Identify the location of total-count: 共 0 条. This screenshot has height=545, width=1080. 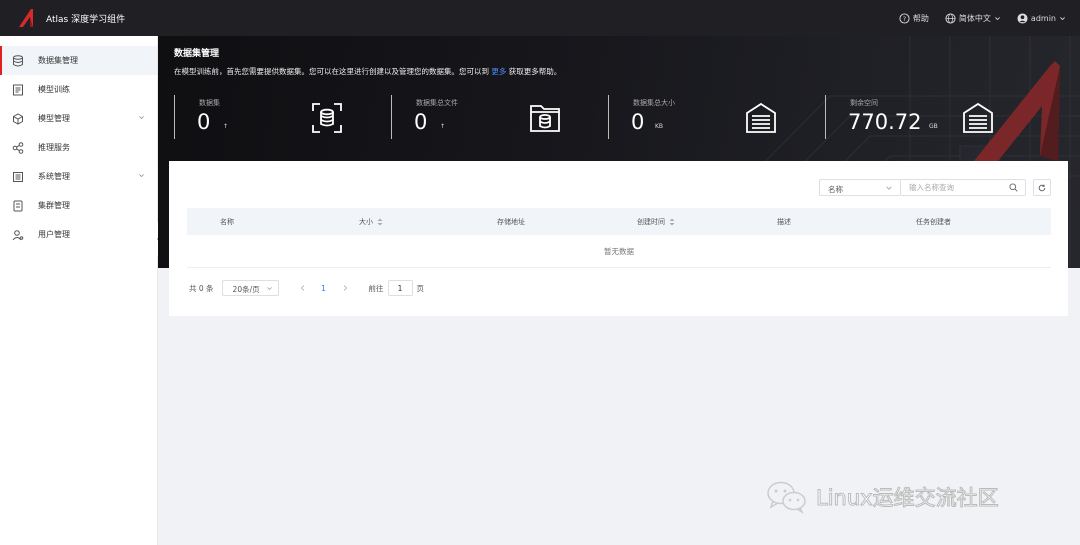
(201, 288).